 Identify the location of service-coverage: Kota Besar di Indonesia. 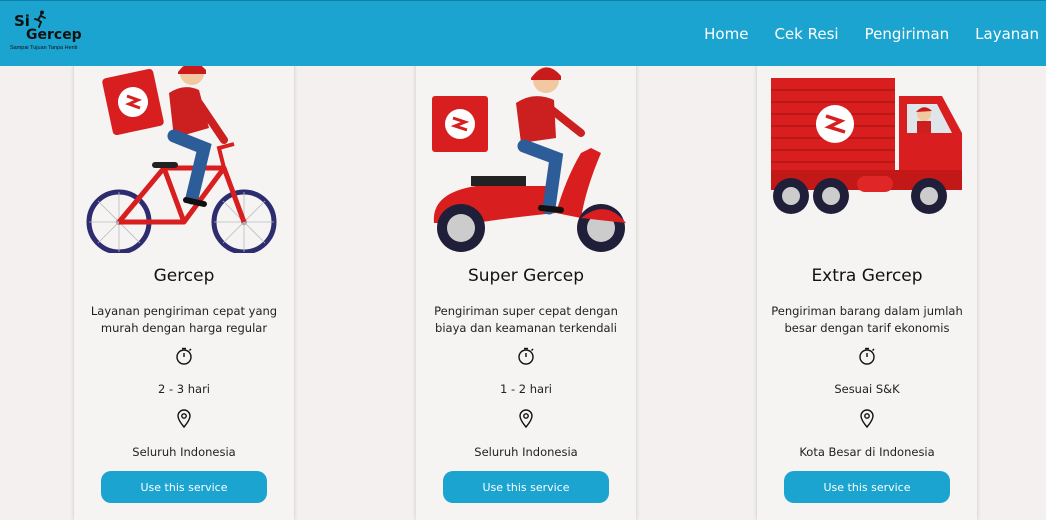
(867, 452).